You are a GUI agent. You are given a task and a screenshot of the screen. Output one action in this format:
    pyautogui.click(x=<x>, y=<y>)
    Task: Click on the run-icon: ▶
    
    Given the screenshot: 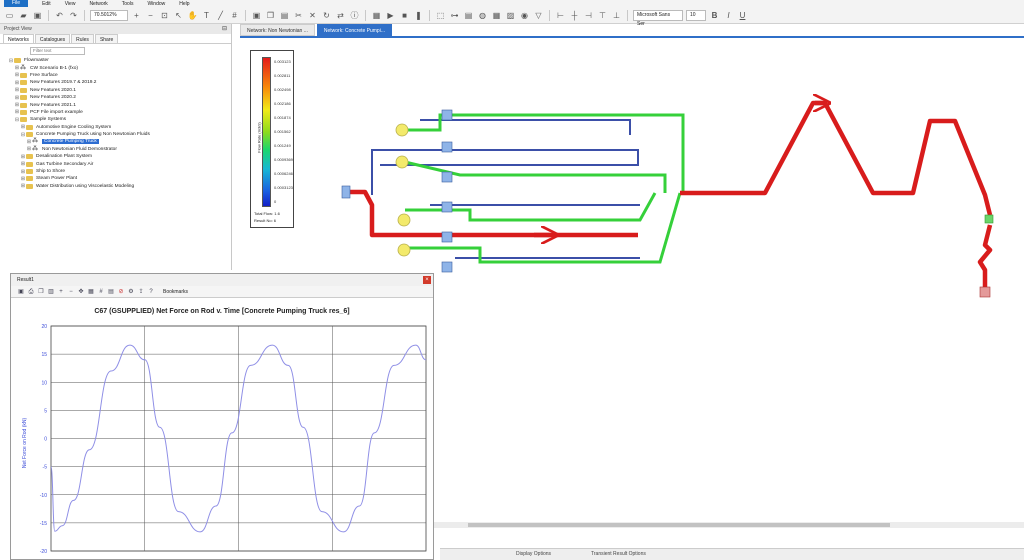 What is the action you would take?
    pyautogui.click(x=390, y=15)
    